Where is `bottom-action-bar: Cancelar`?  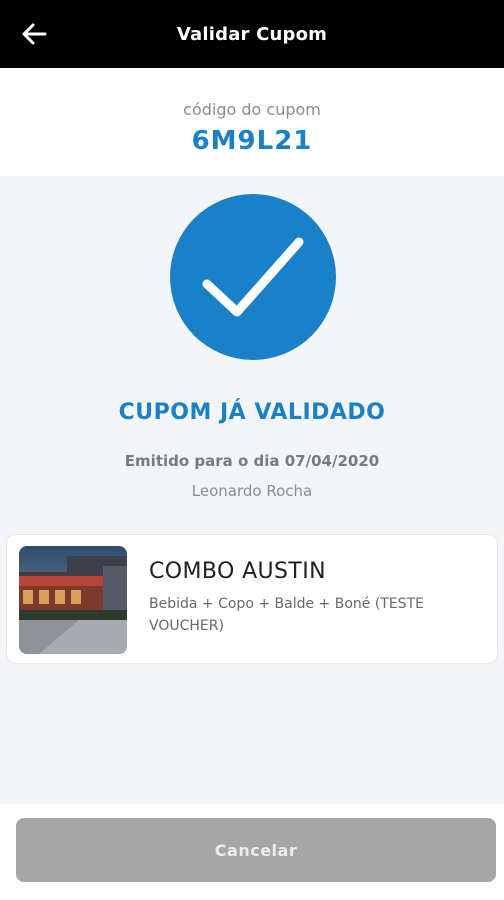 bottom-action-bar: Cancelar is located at coordinates (252, 852).